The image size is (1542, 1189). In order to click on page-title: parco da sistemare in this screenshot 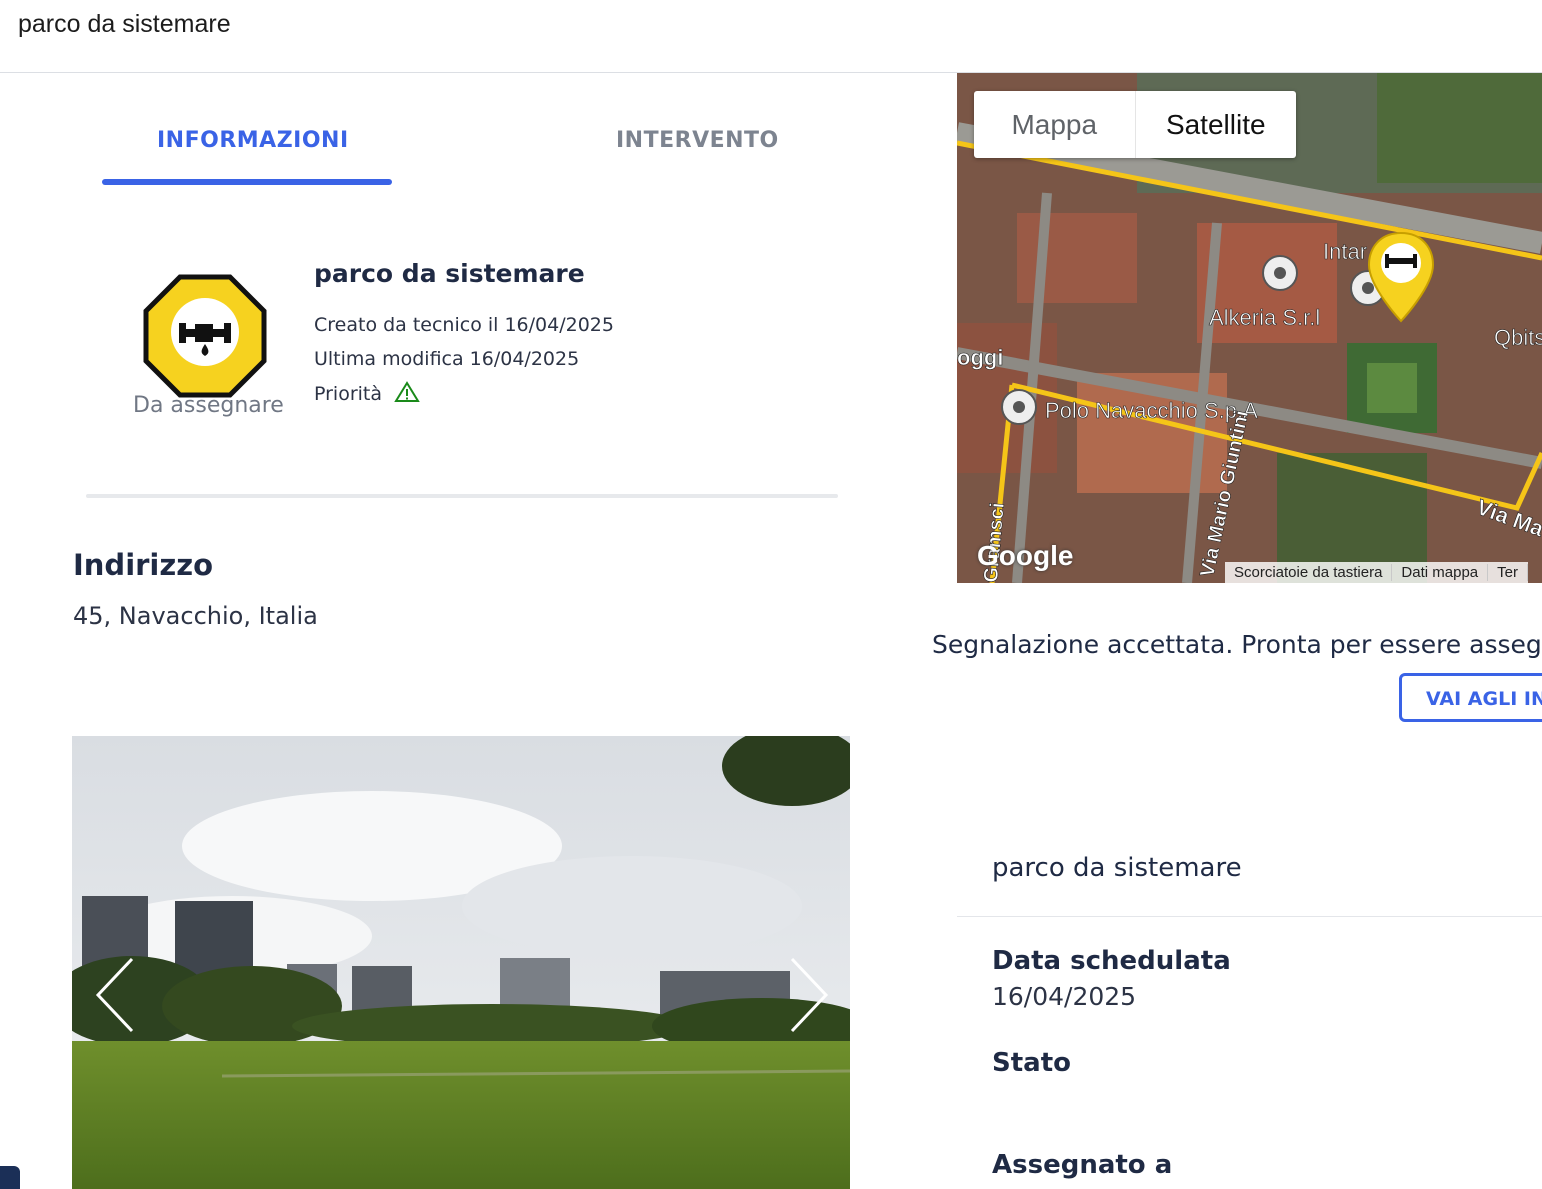, I will do `click(124, 24)`.